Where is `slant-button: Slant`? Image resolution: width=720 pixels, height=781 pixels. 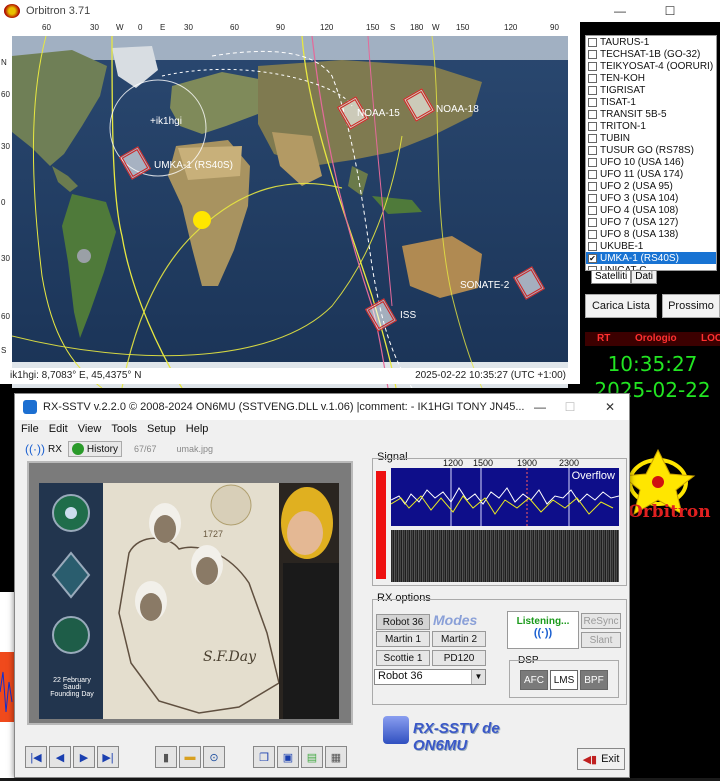 slant-button: Slant is located at coordinates (601, 640).